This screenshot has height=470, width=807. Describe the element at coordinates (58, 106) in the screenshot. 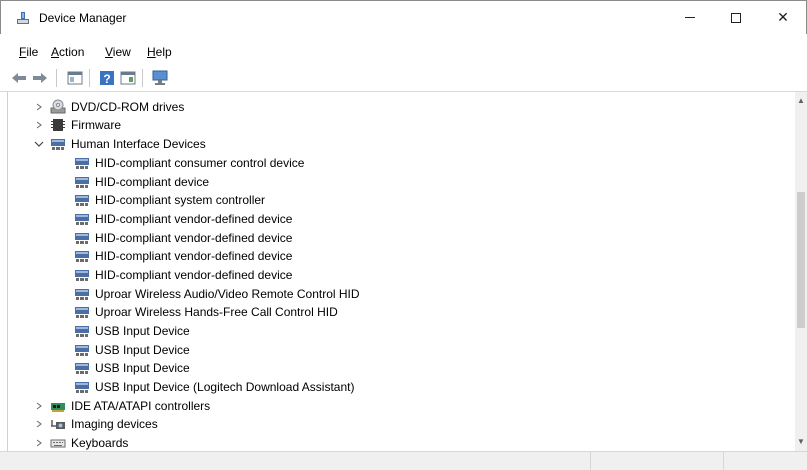

I see `dvd-drive-icon` at that location.